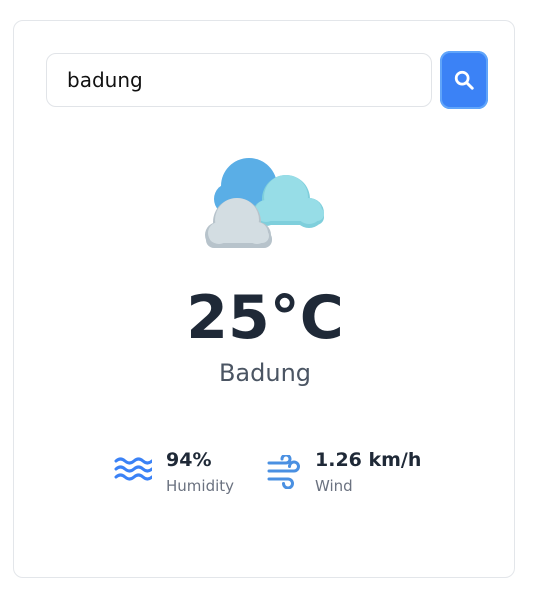 The height and width of the screenshot is (595, 540). I want to click on humidity-stat: 94% Humidity, so click(179, 474).